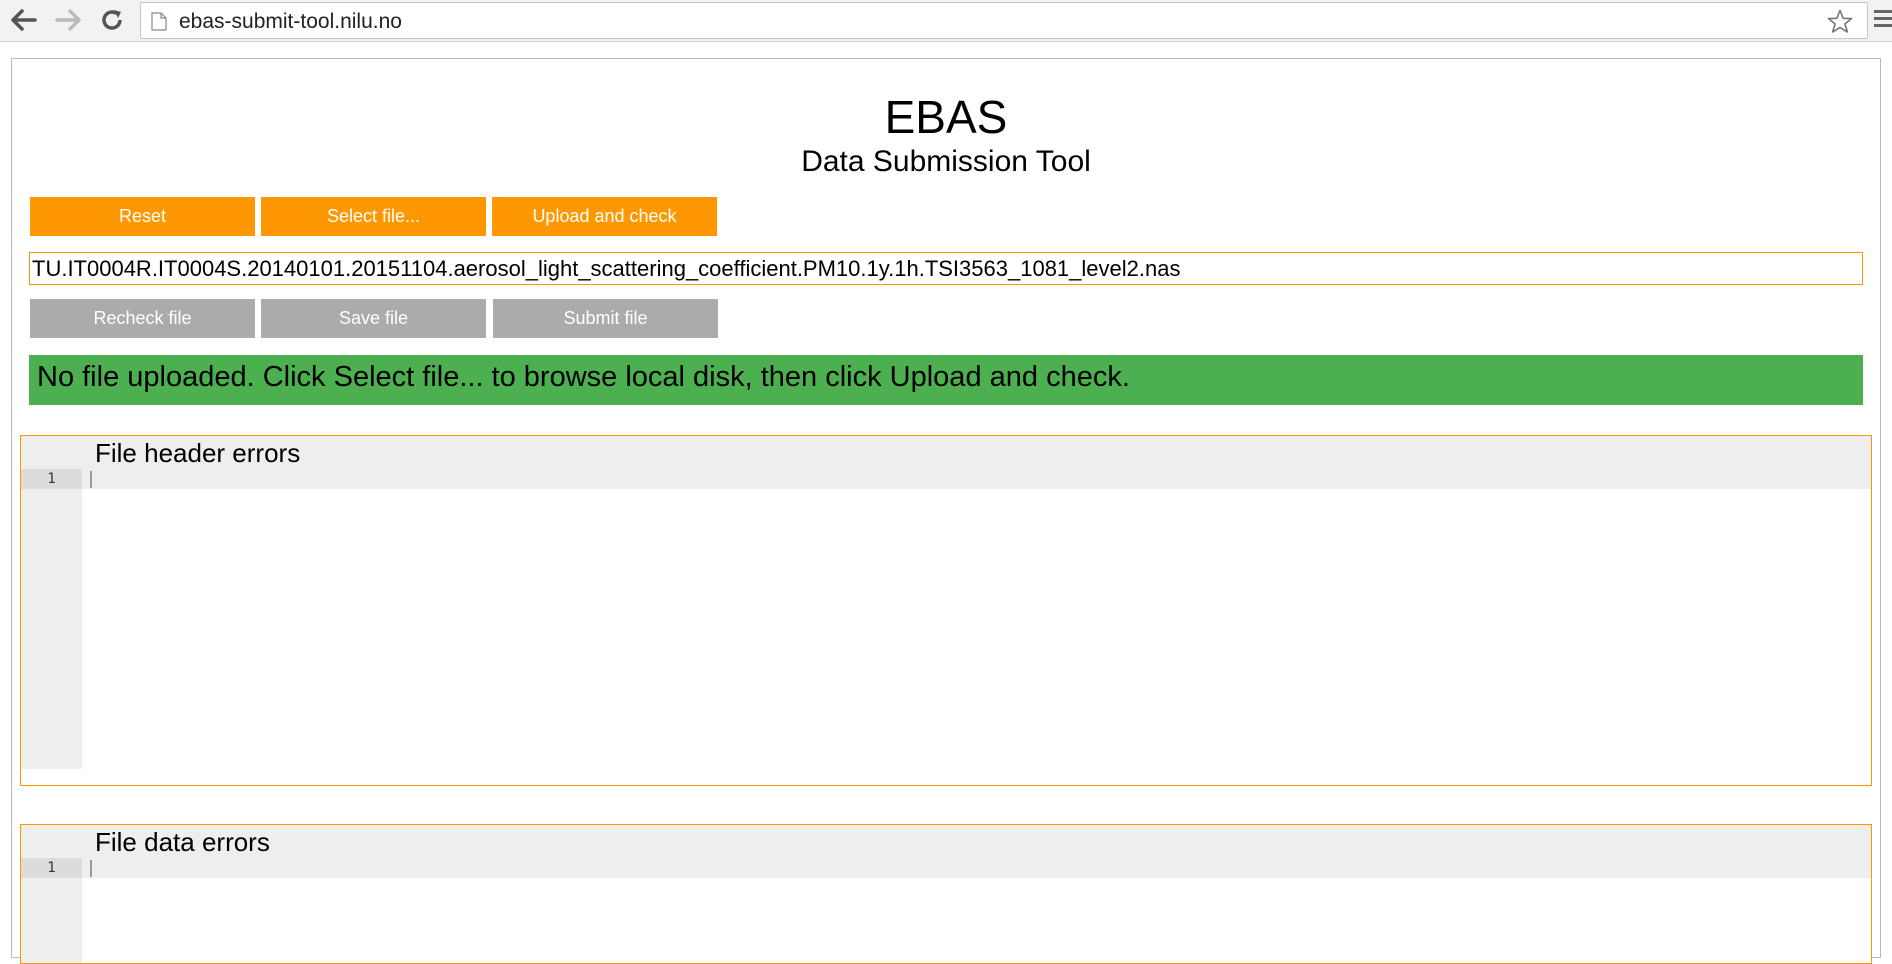 The width and height of the screenshot is (1892, 964). I want to click on page-subtitle: Data Submission Tool, so click(946, 161).